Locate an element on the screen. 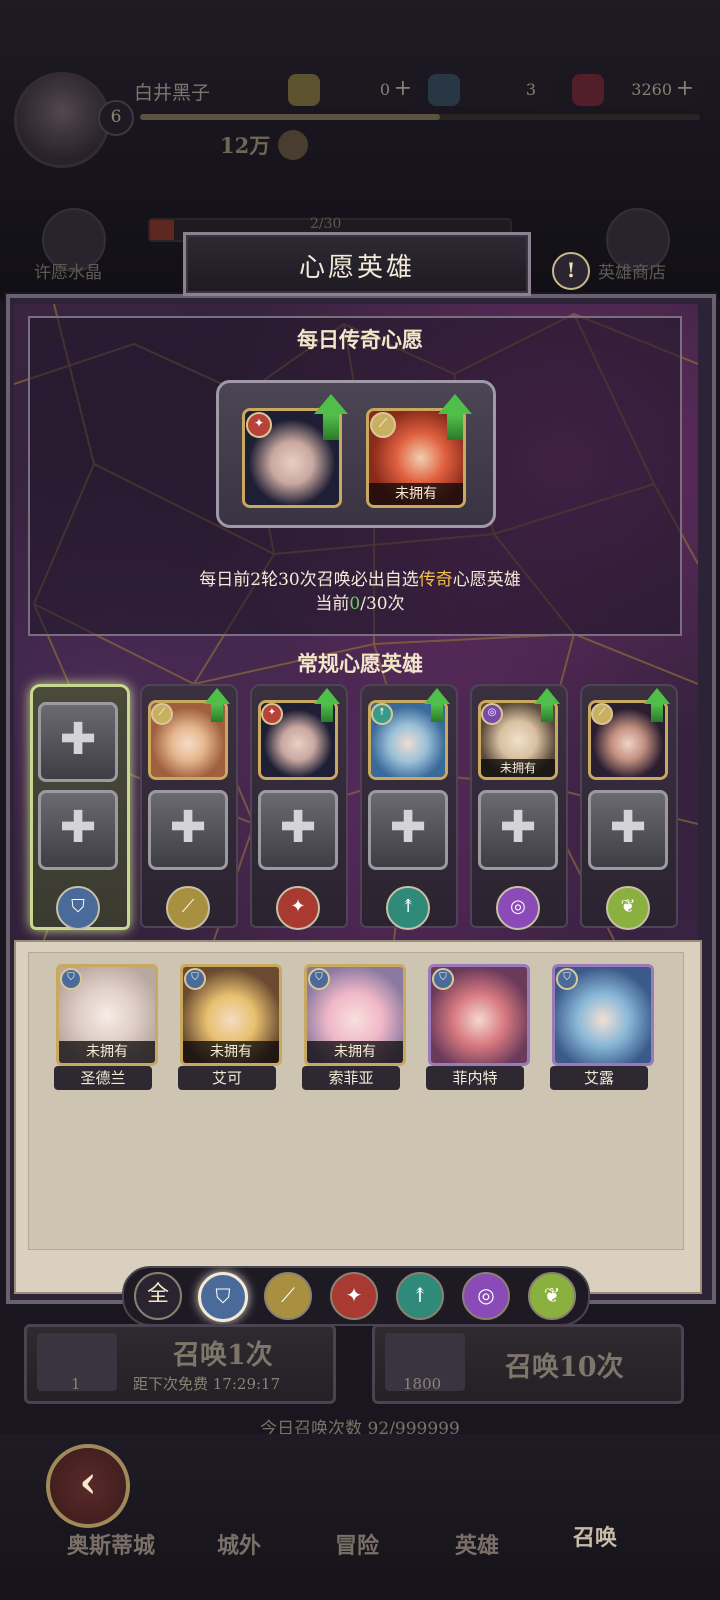 The width and height of the screenshot is (720, 1600). hero-name: 艾可 is located at coordinates (227, 1078).